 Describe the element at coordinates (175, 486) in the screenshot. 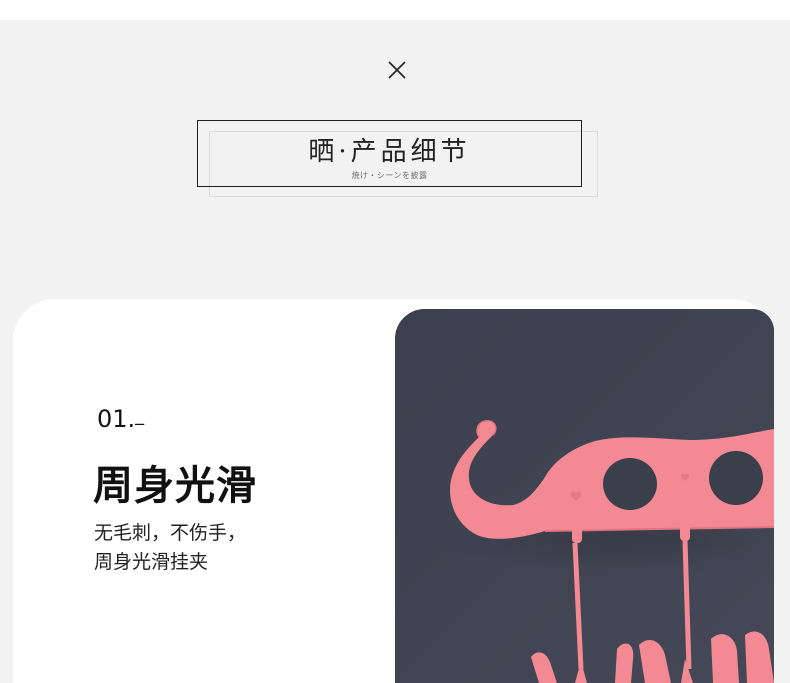

I see `feature-title: 周身光滑` at that location.